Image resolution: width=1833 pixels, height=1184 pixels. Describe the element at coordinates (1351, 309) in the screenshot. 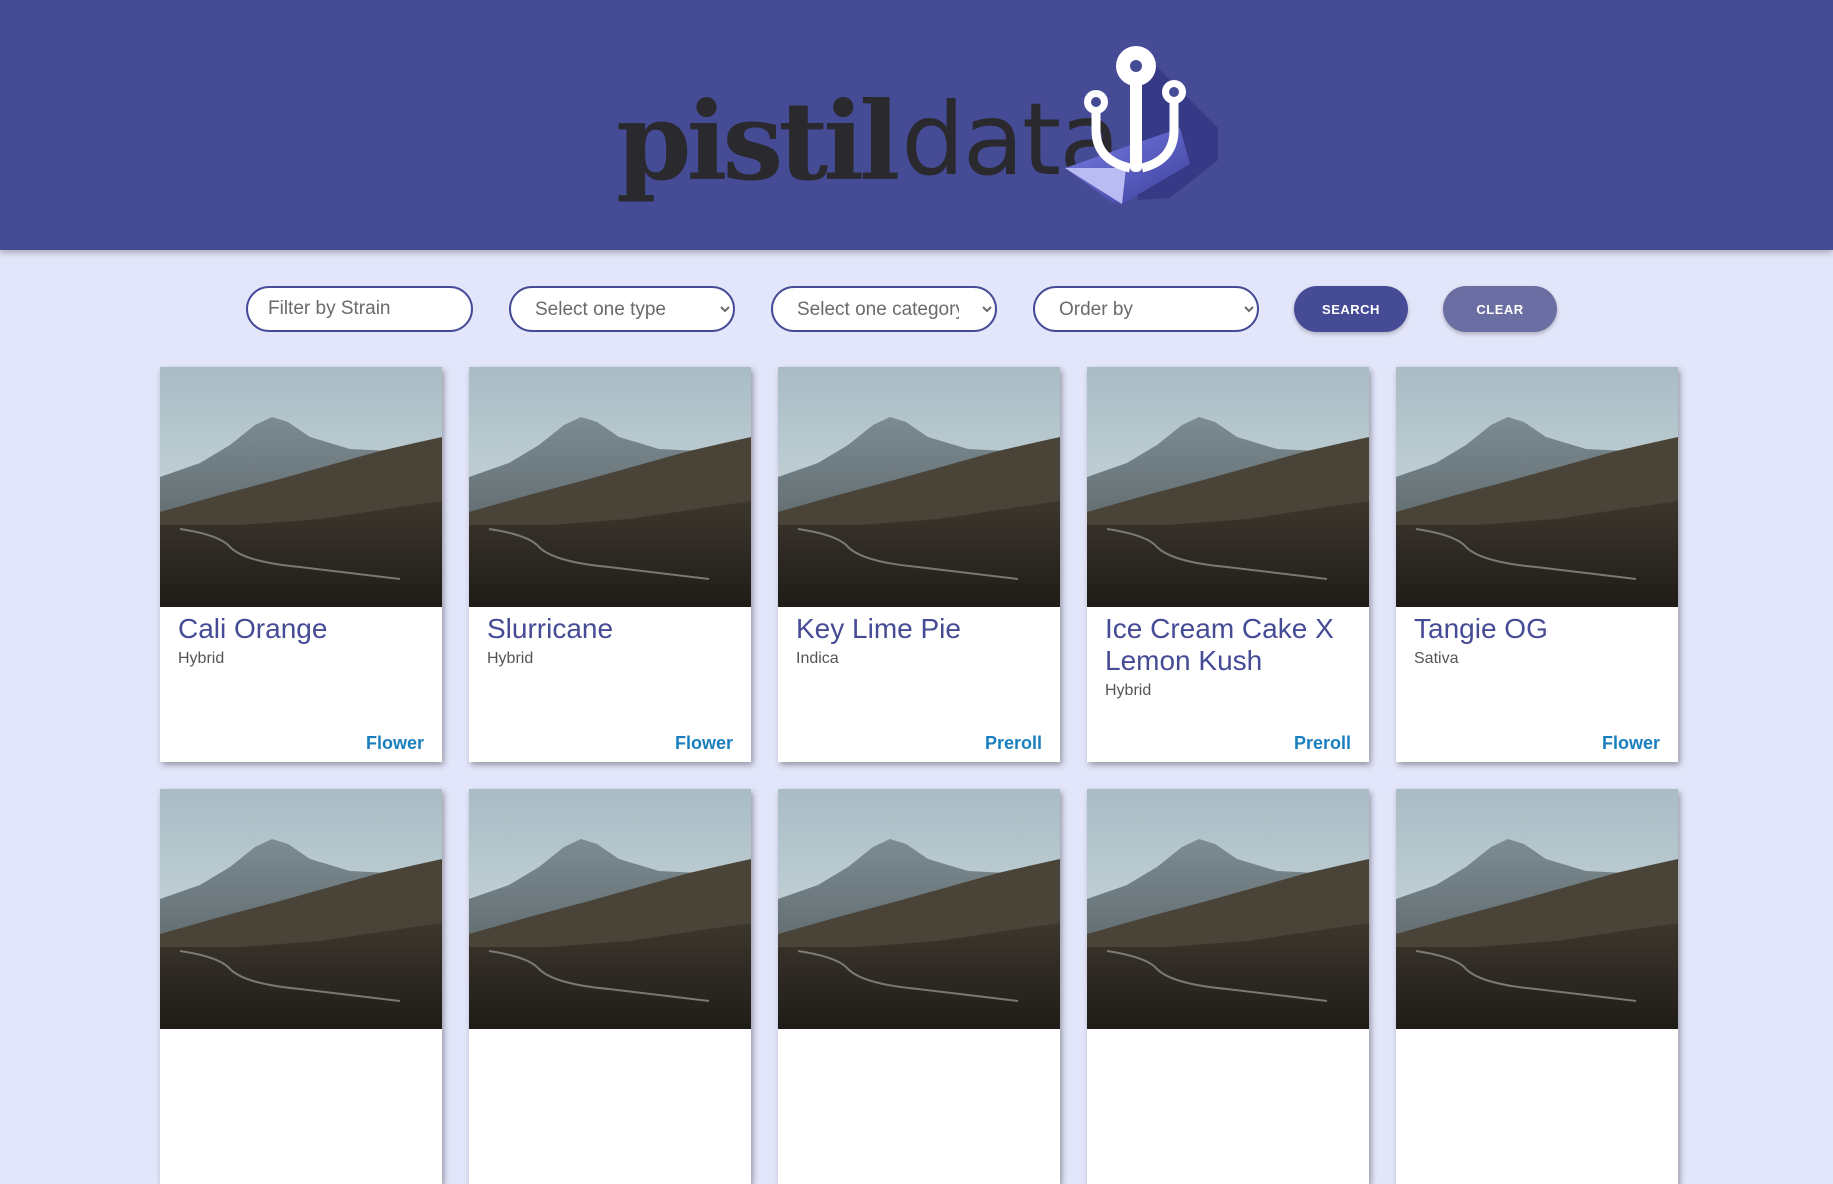

I see `search-button: SEARCH` at that location.